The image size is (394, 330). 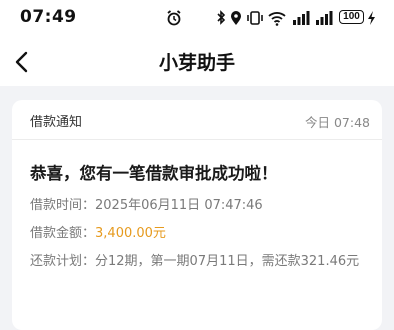 What do you see at coordinates (154, 173) in the screenshot?
I see `message-headline: 恭喜，您有一笔借款审批成功啦！` at bounding box center [154, 173].